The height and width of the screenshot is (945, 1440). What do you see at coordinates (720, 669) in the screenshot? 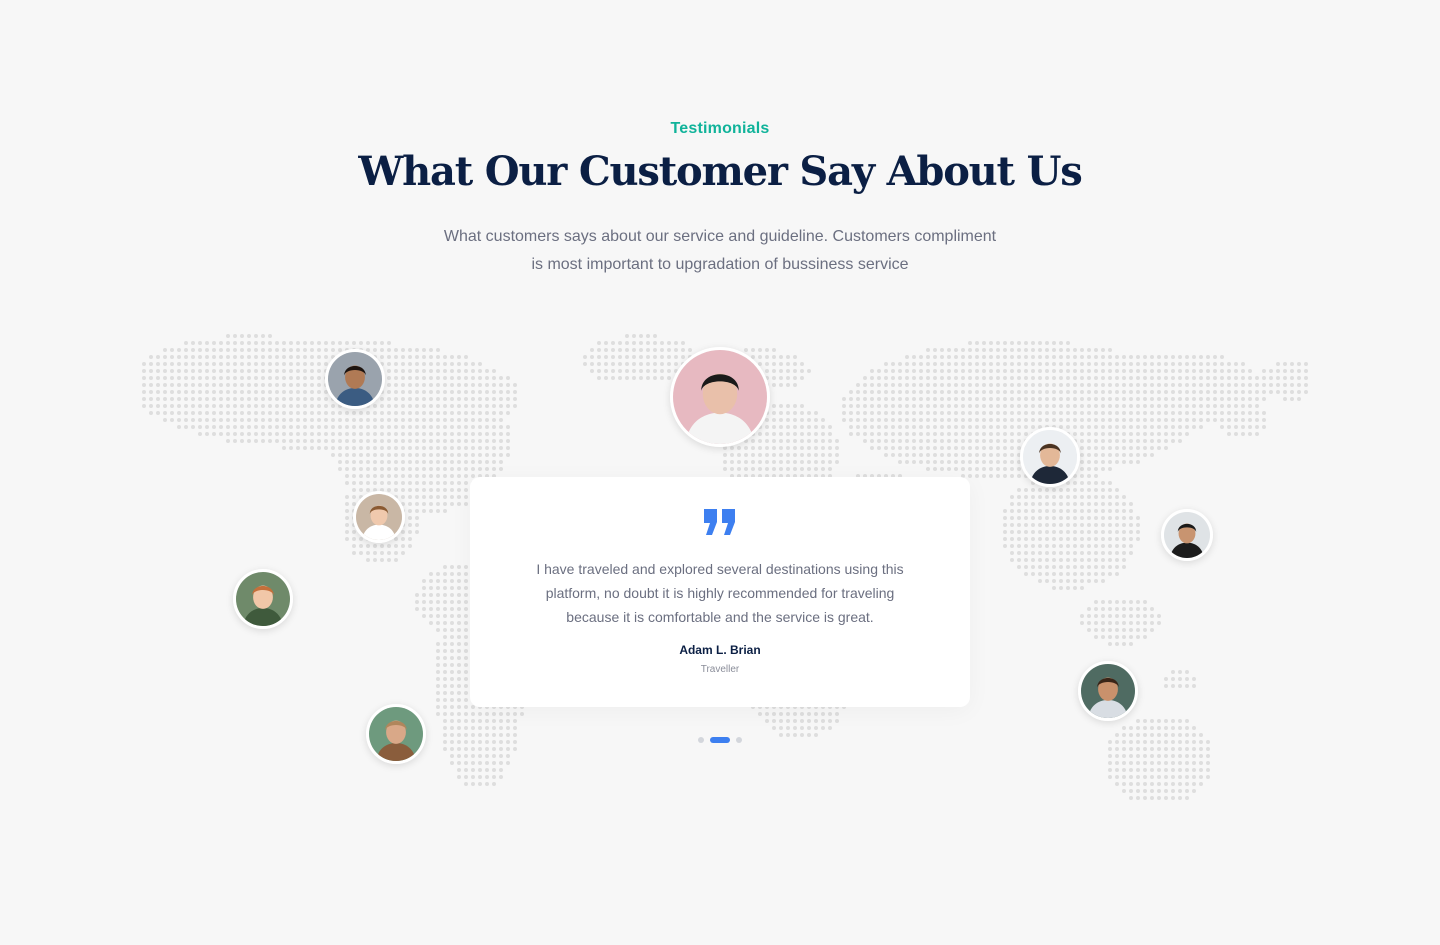
I see `testimonial-role: Traveller` at bounding box center [720, 669].